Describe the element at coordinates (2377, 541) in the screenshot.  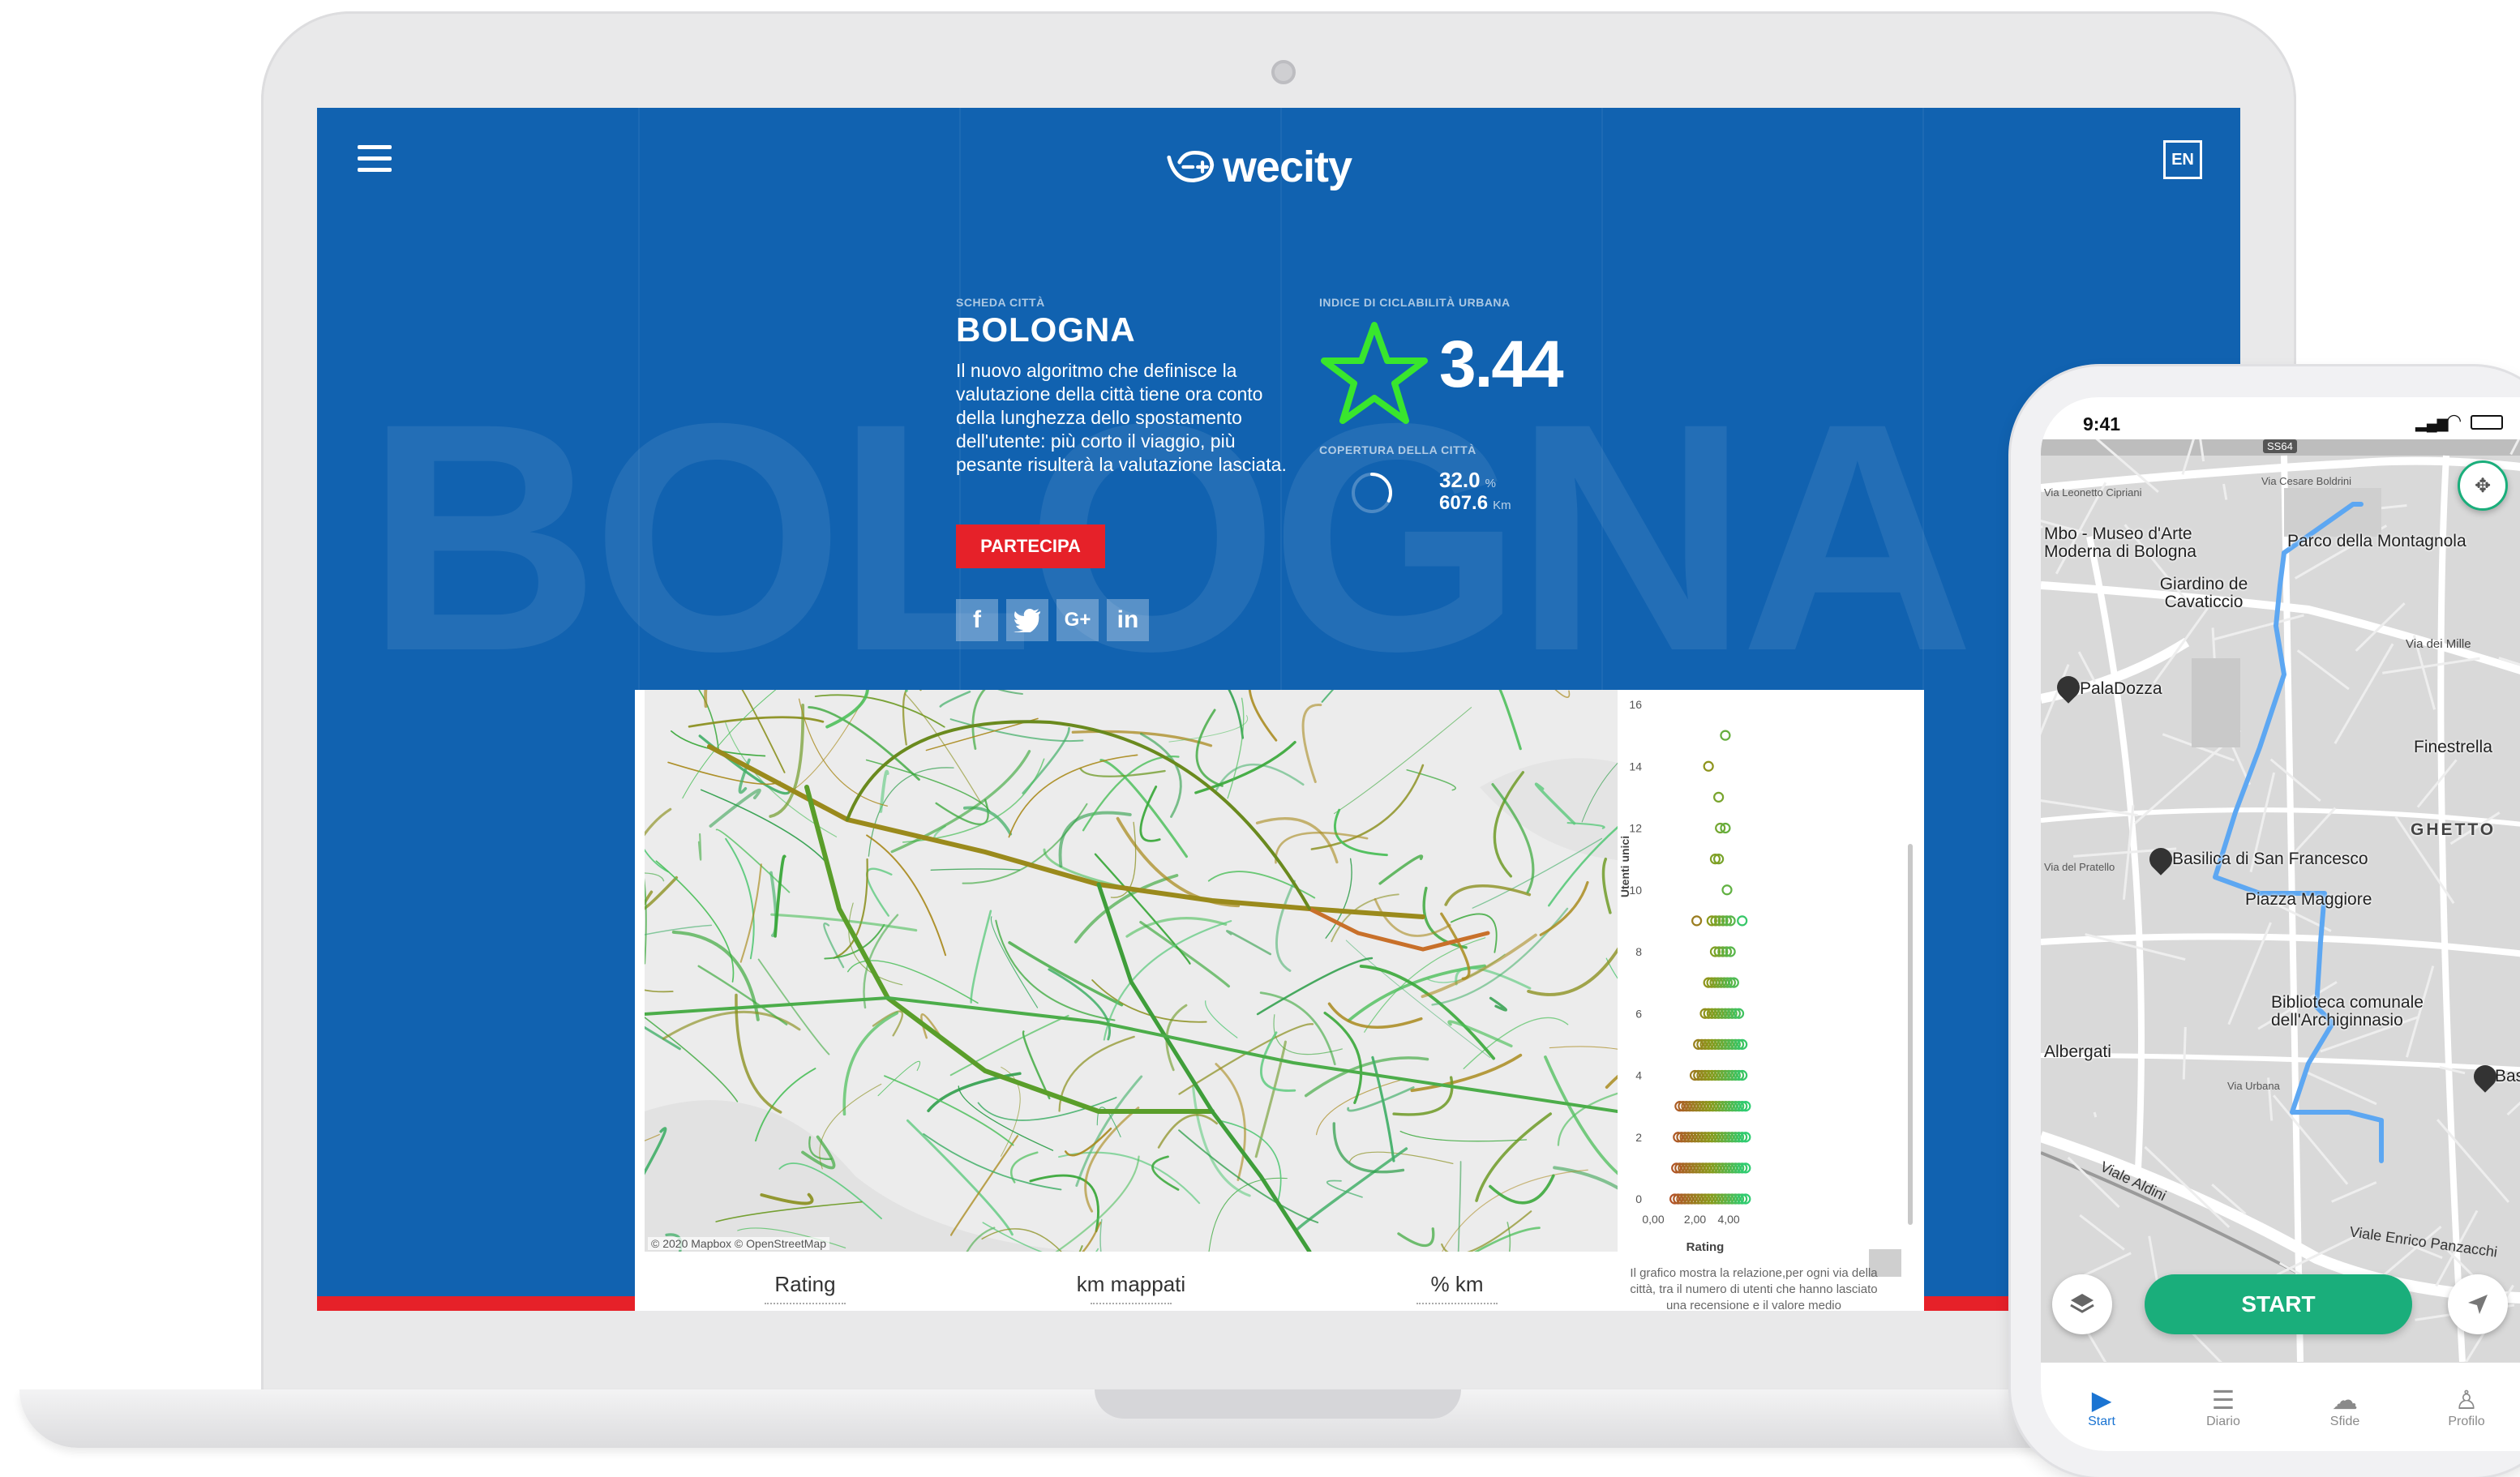
I see `poi-parco-montagnola: Parco della Montagnola` at that location.